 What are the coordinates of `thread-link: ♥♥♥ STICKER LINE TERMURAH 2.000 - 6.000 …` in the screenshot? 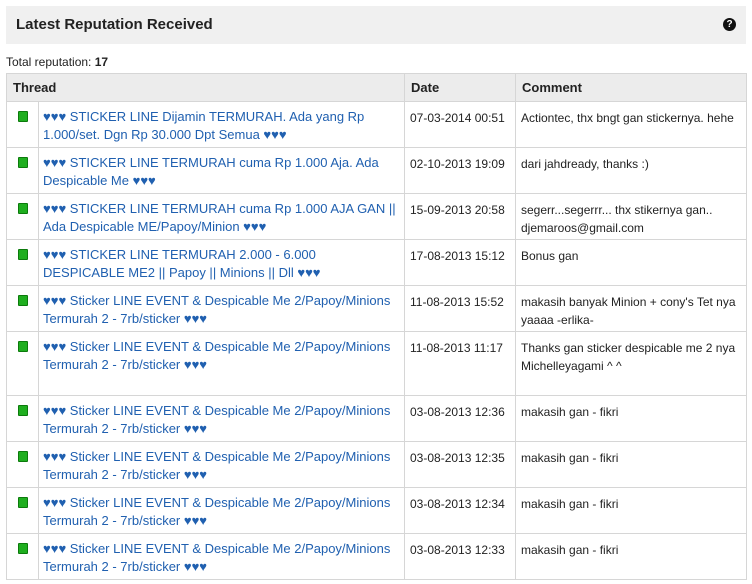 It's located at (182, 263).